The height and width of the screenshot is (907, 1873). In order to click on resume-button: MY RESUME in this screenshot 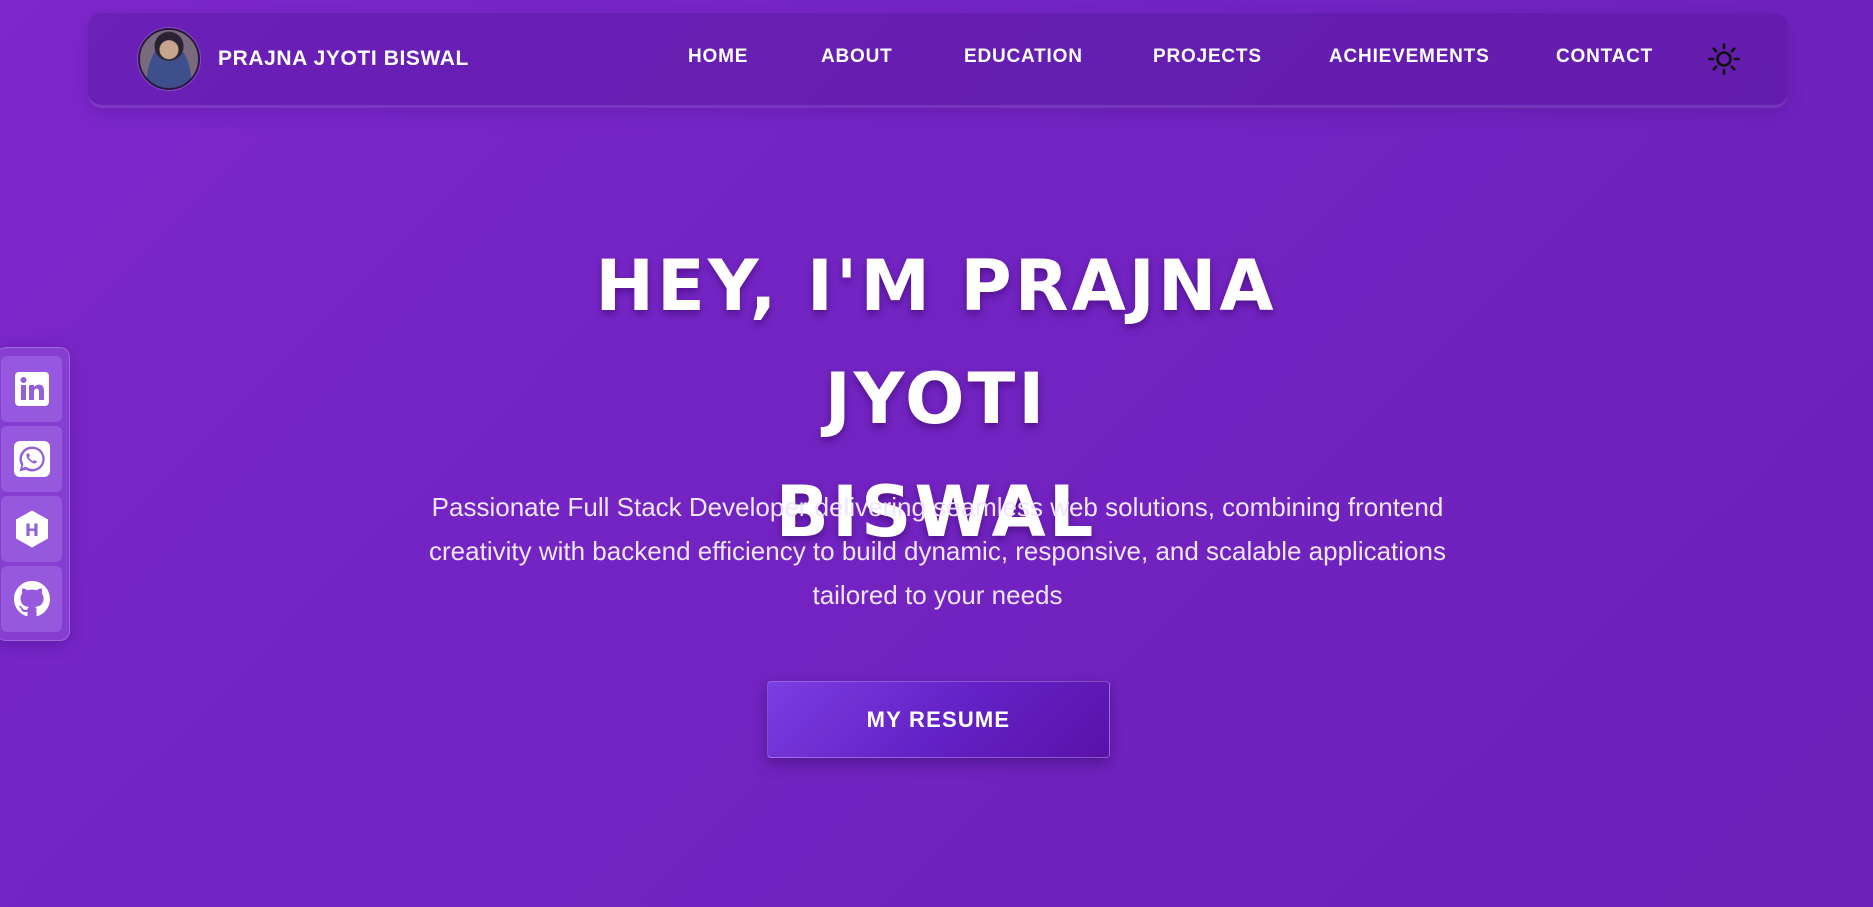, I will do `click(938, 719)`.